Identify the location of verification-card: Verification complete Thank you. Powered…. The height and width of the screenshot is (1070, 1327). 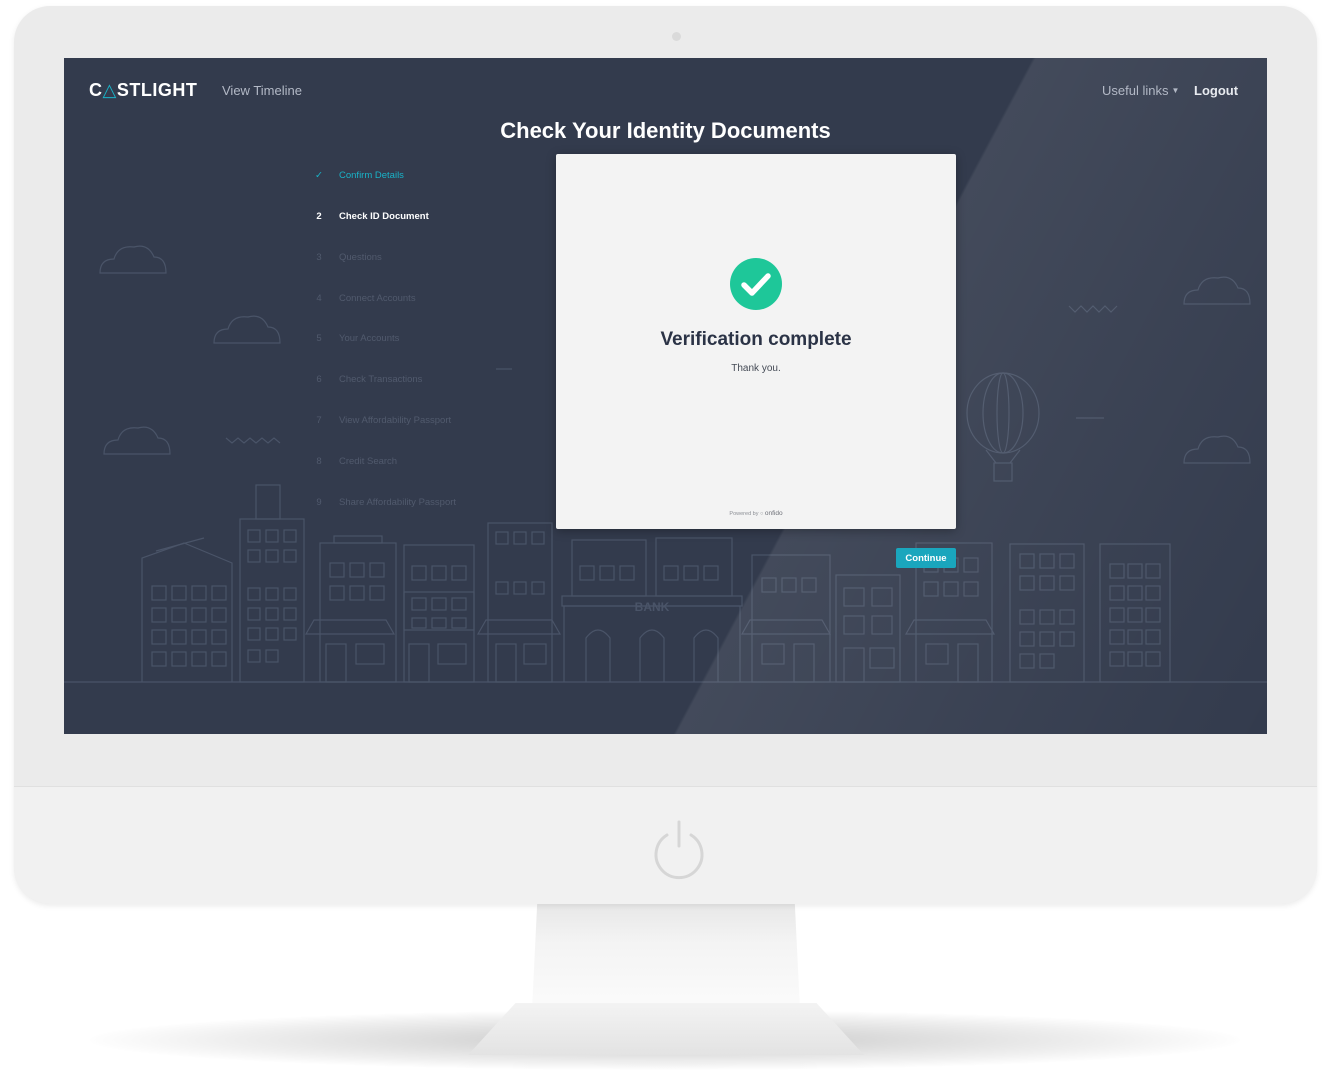
(756, 341).